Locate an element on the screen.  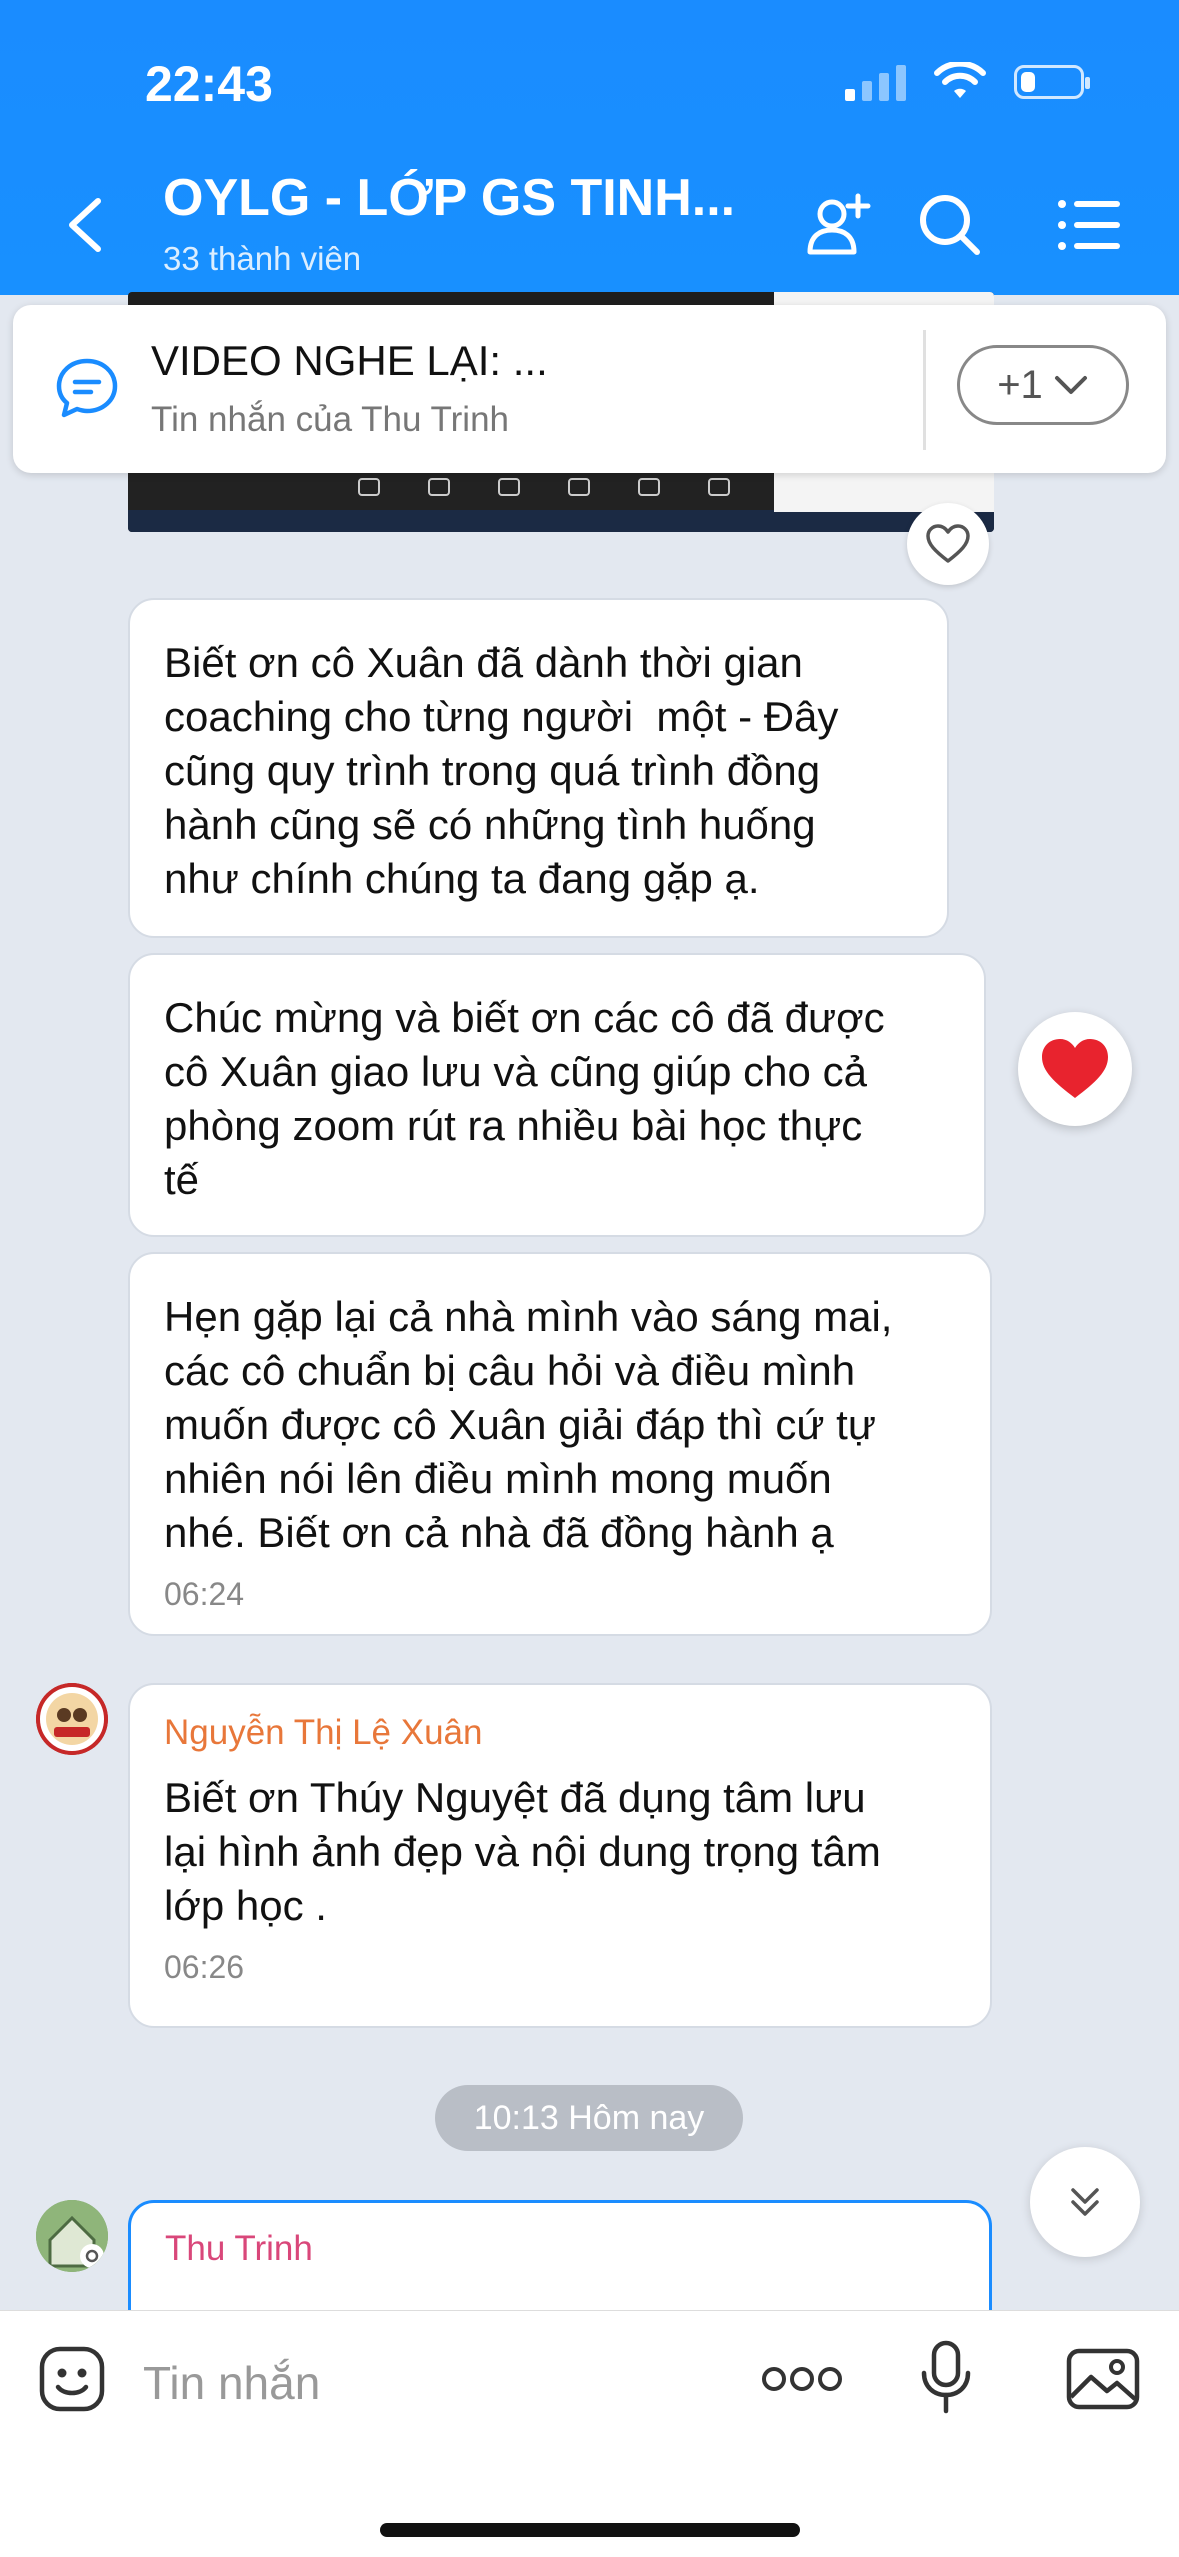
date-separator: 10:13 Hôm nay is located at coordinates (589, 2118).